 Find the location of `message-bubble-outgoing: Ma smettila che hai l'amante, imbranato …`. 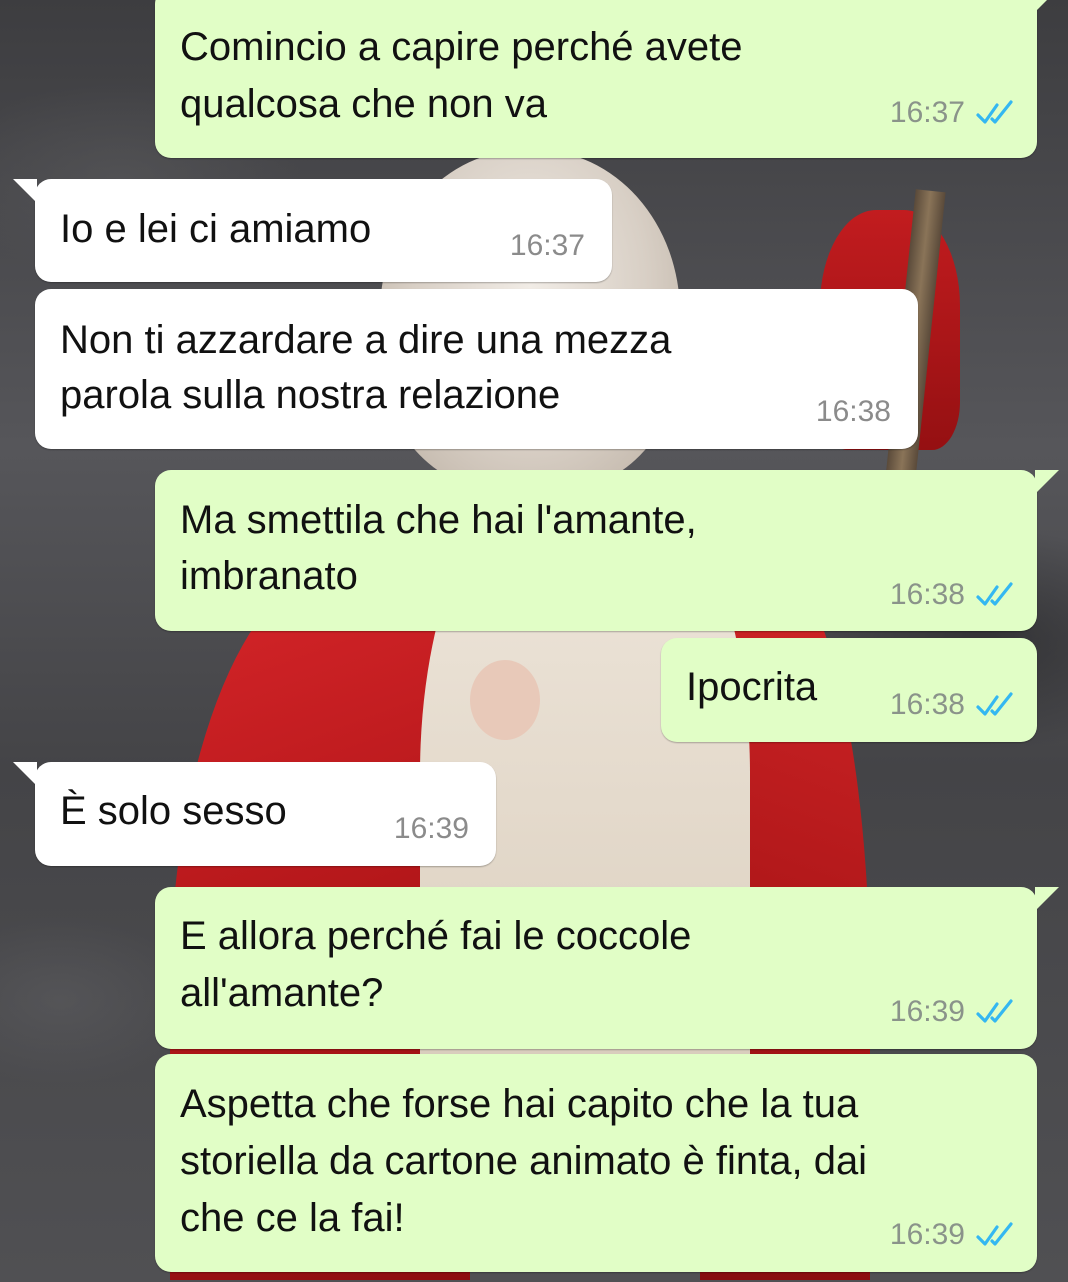

message-bubble-outgoing: Ma smettila che hai l'amante, imbranato … is located at coordinates (607, 550).